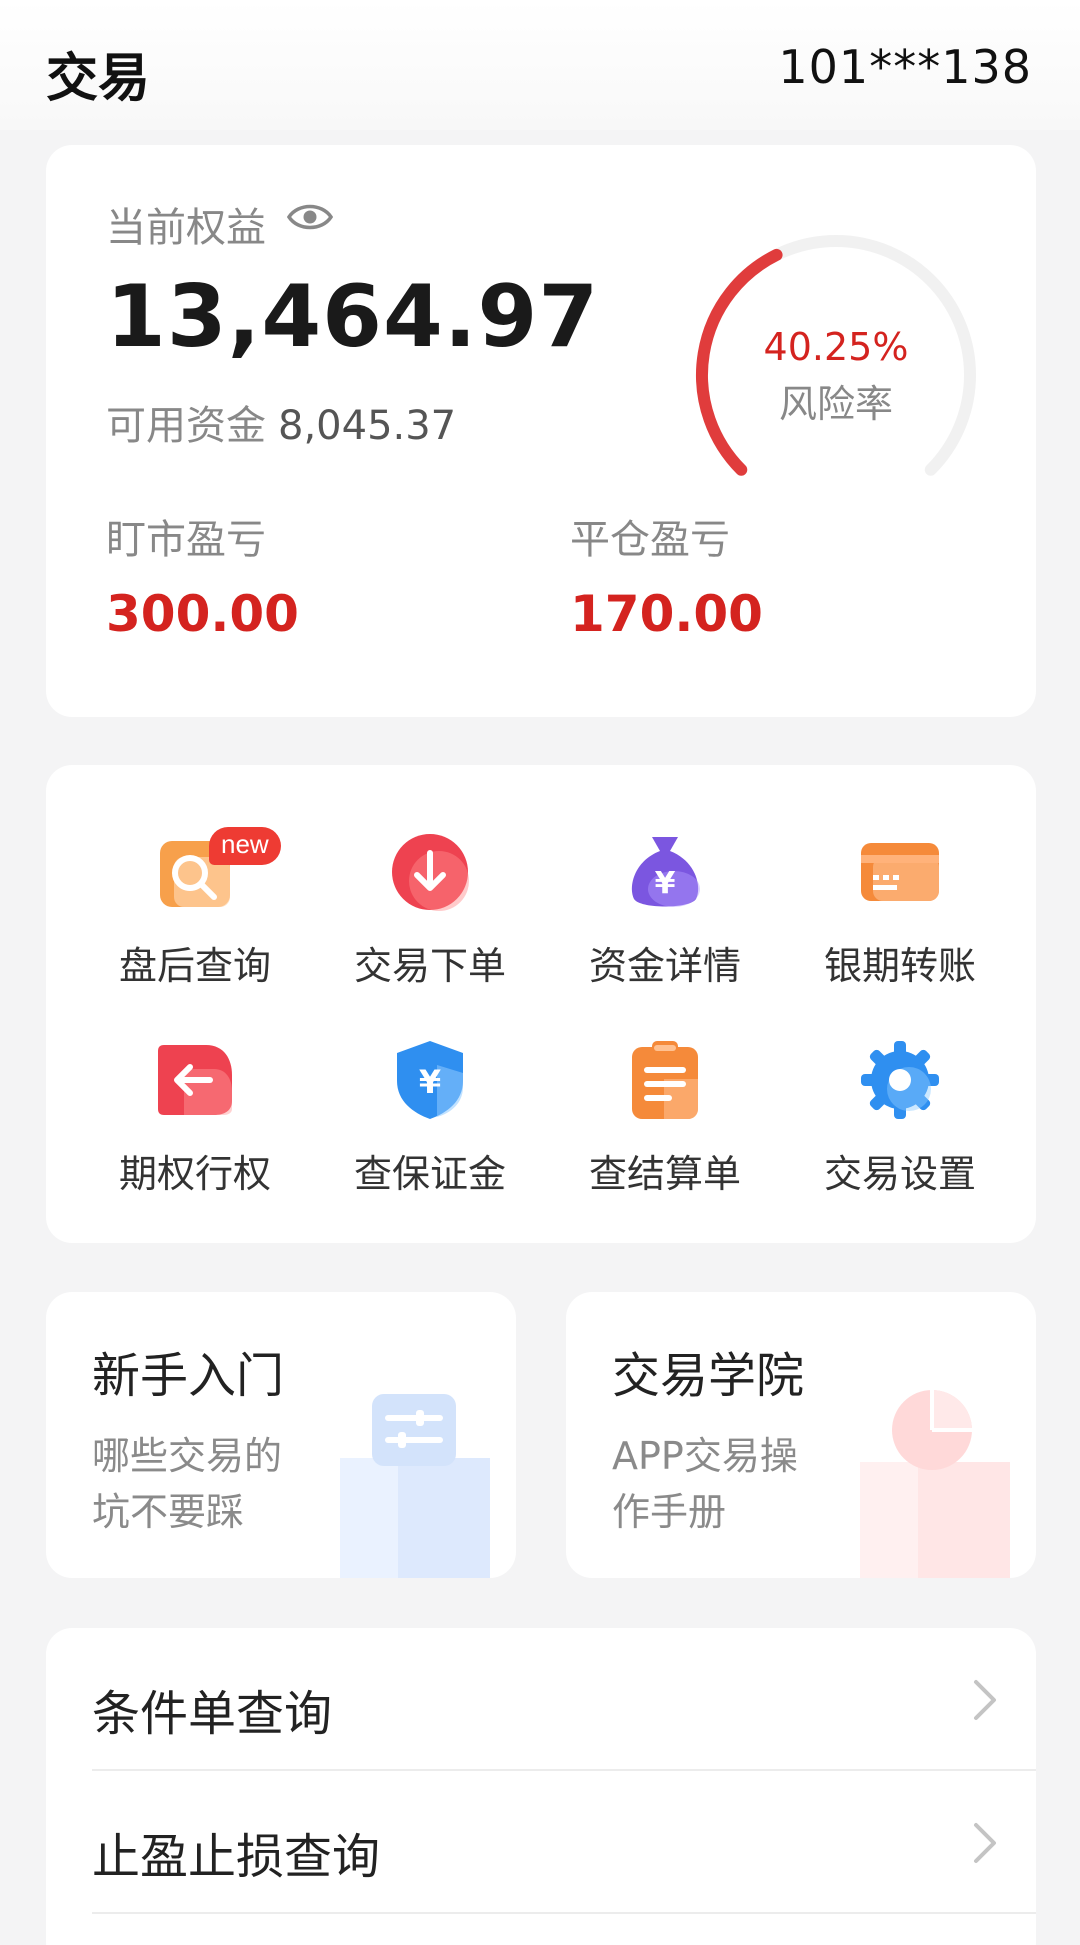 This screenshot has width=1080, height=1945. Describe the element at coordinates (310, 217) in the screenshot. I see `eye-icon` at that location.